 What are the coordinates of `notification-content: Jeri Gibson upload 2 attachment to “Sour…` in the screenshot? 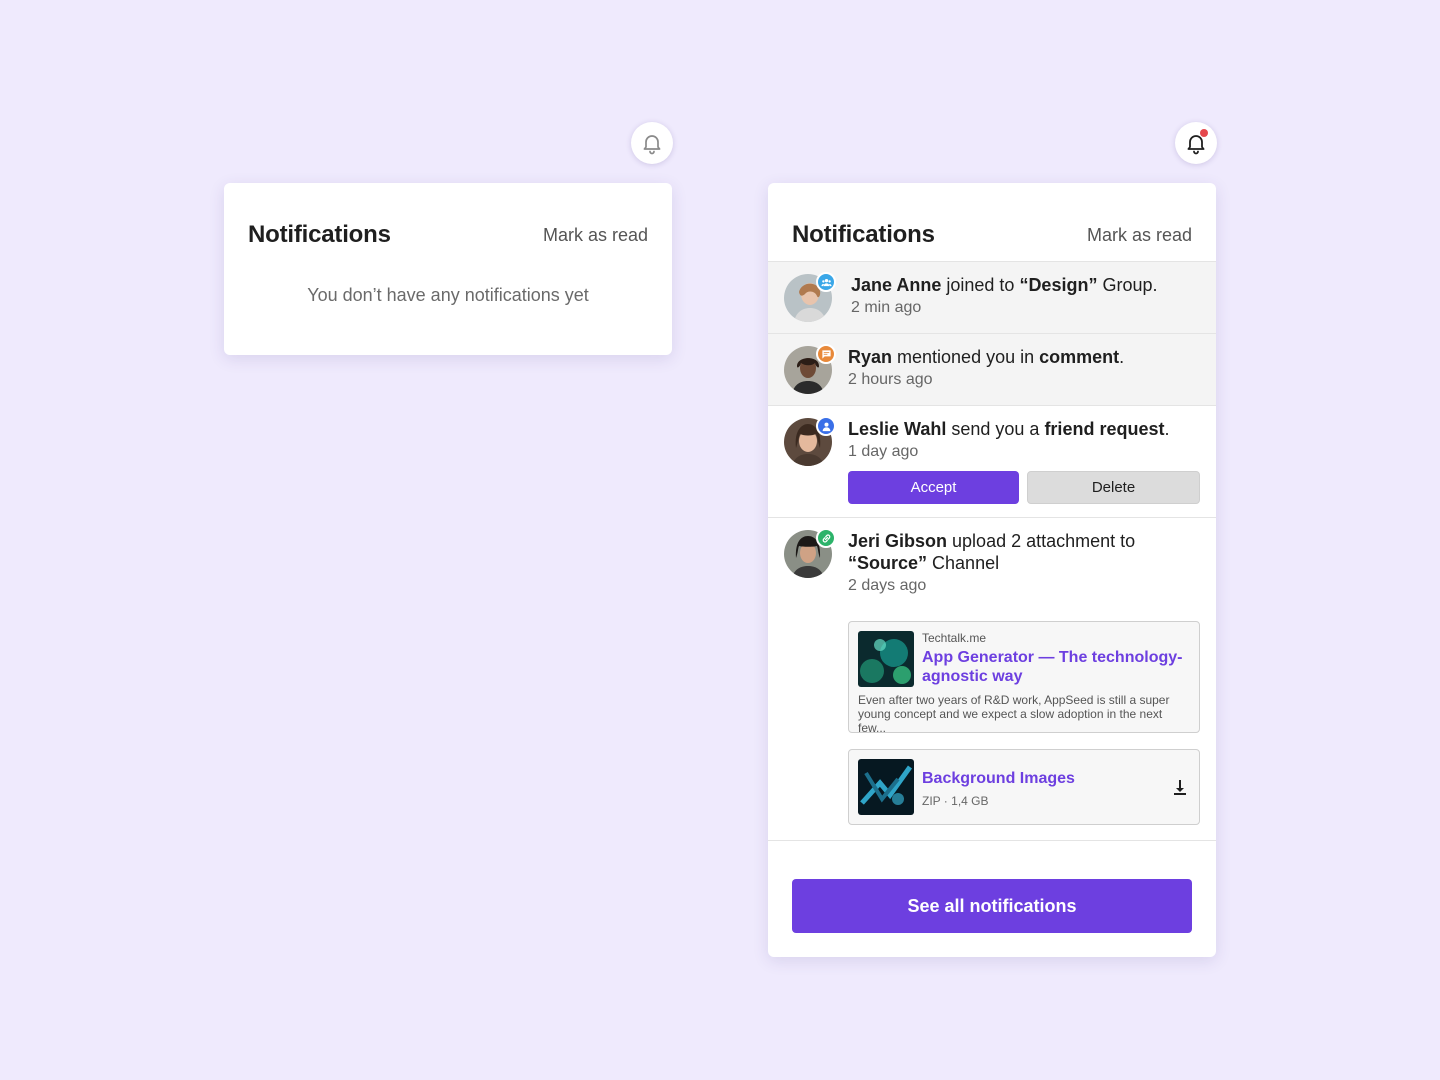 It's located at (1024, 679).